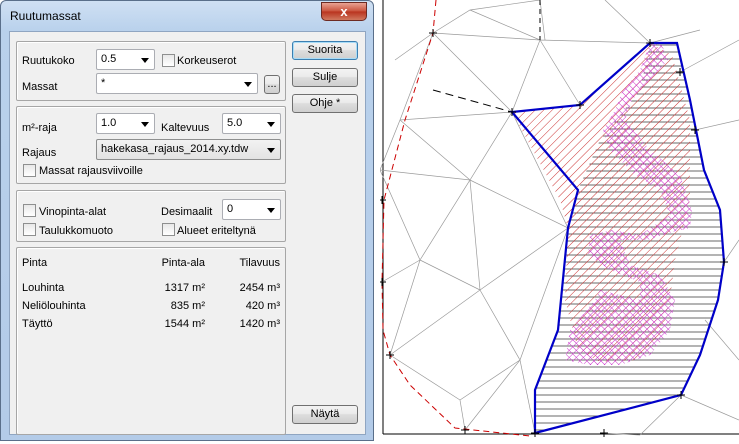  I want to click on desimaalit-label: Desimaalit, so click(187, 212).